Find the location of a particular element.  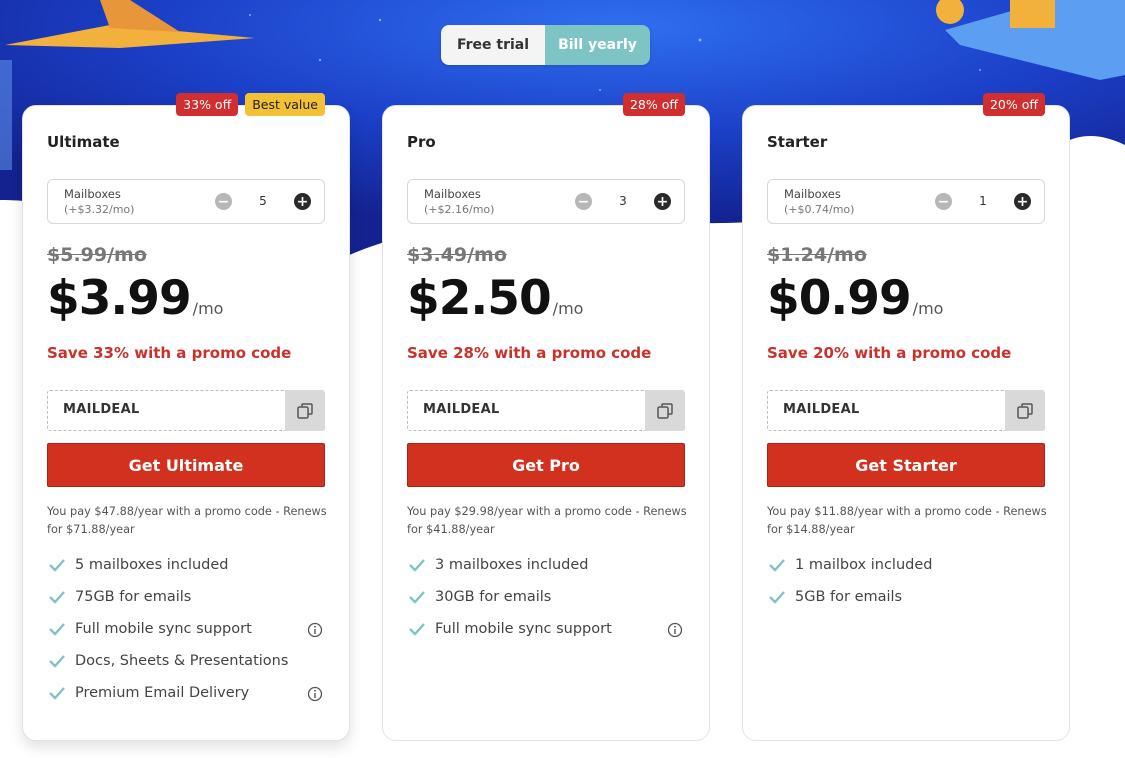

save-text: Save 33% with a promo code is located at coordinates (169, 353).